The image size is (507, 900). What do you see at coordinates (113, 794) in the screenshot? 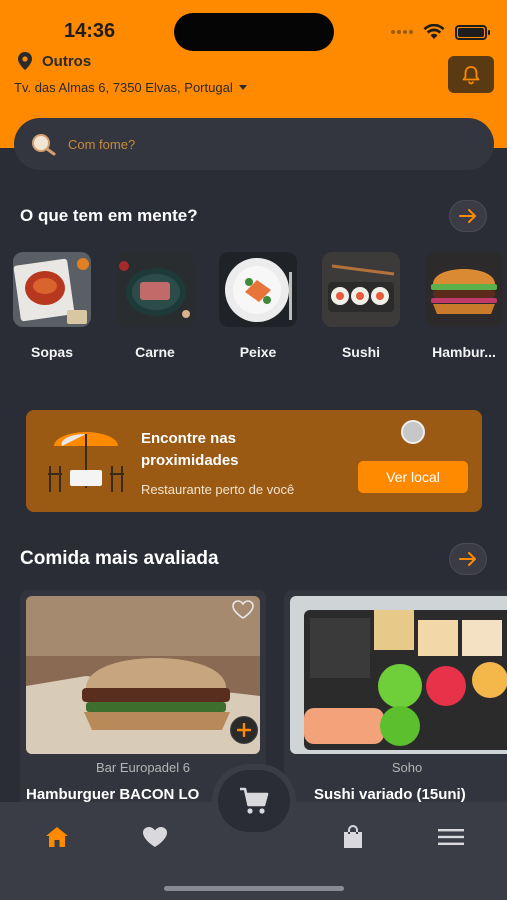
I see `food-name: Hamburguer BACON LO` at bounding box center [113, 794].